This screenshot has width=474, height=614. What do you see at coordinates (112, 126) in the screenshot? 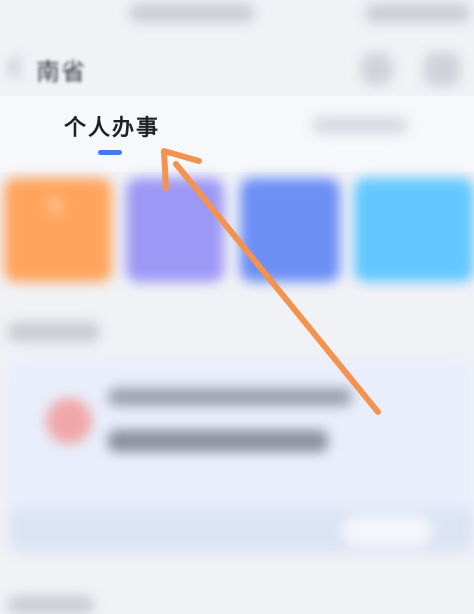
I see `tab-personal-affairs: 个人办事` at bounding box center [112, 126].